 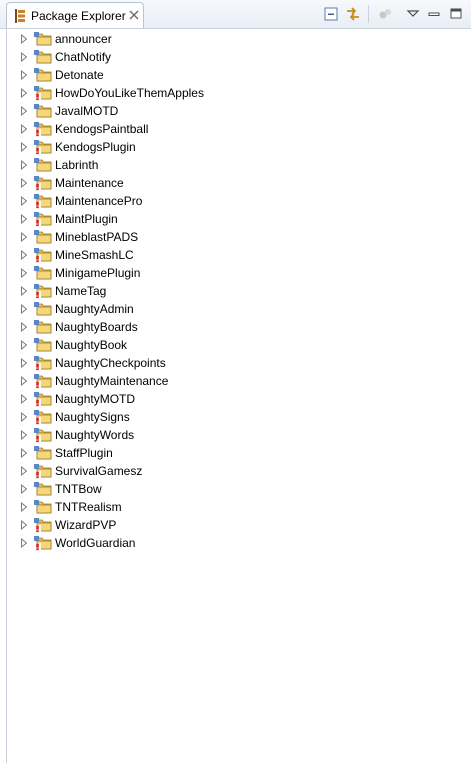 What do you see at coordinates (239, 147) in the screenshot?
I see `tree-item: KendogsPlugin` at bounding box center [239, 147].